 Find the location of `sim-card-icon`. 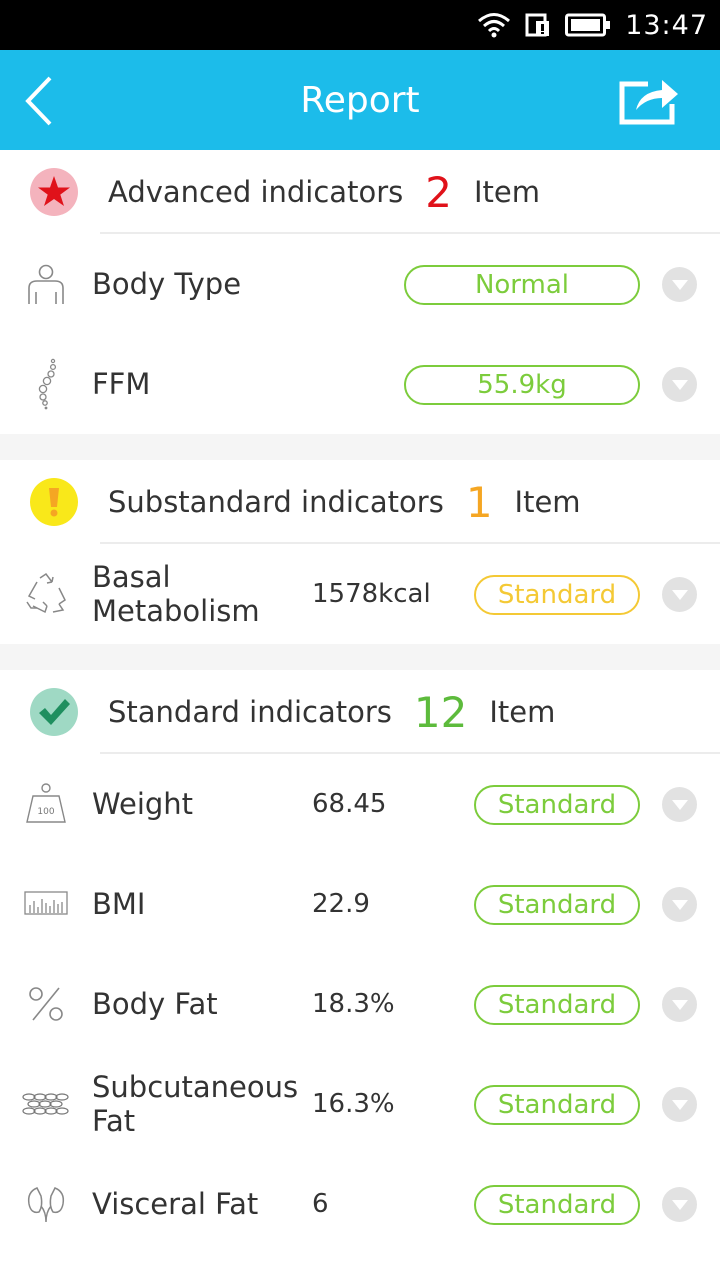

sim-card-icon is located at coordinates (538, 25).